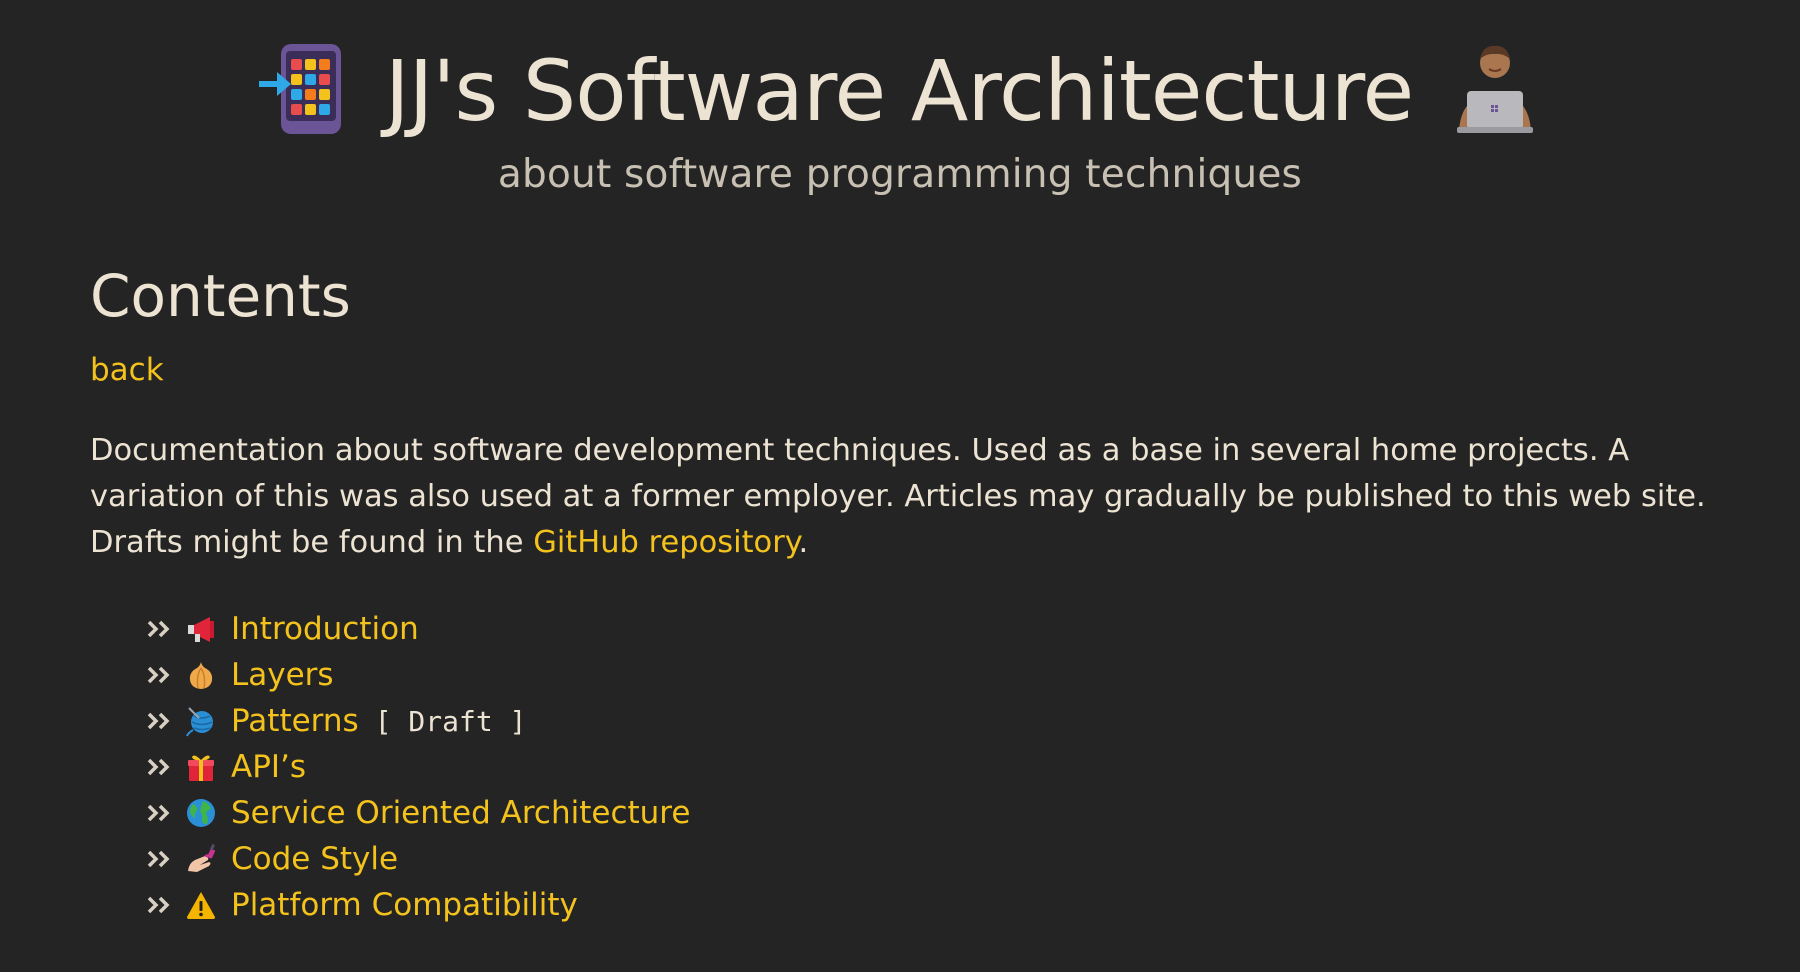  Describe the element at coordinates (201, 629) in the screenshot. I see `megaphone-icon` at that location.